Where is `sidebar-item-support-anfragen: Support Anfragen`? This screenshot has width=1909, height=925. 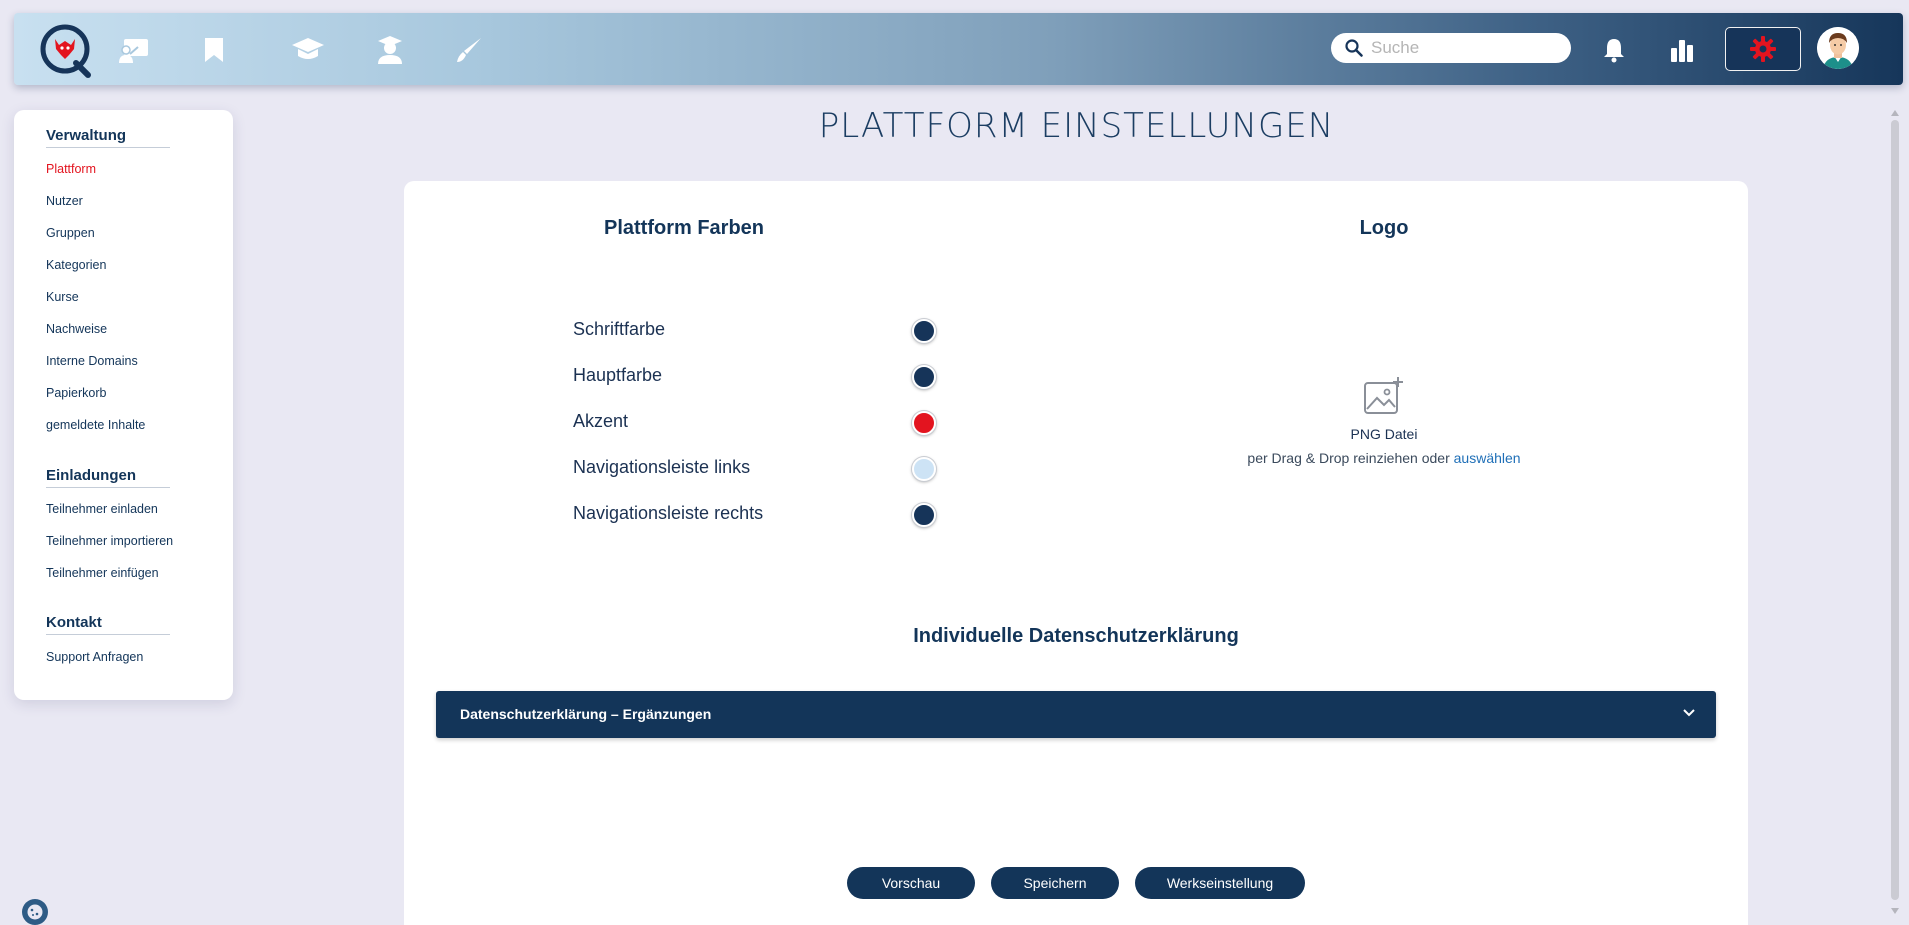
sidebar-item-support-anfragen: Support Anfragen is located at coordinates (94, 657).